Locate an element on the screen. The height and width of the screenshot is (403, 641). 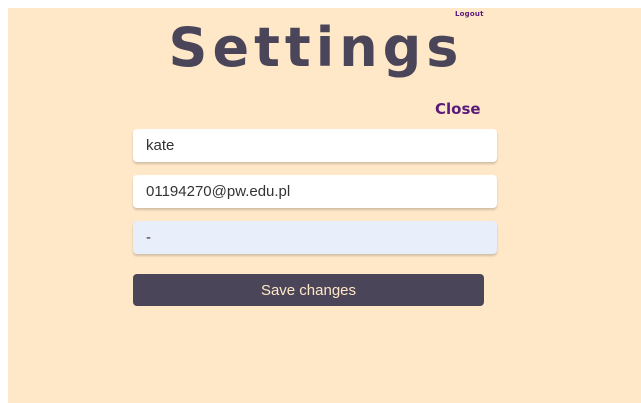
save-changes-button: Save changes is located at coordinates (308, 290).